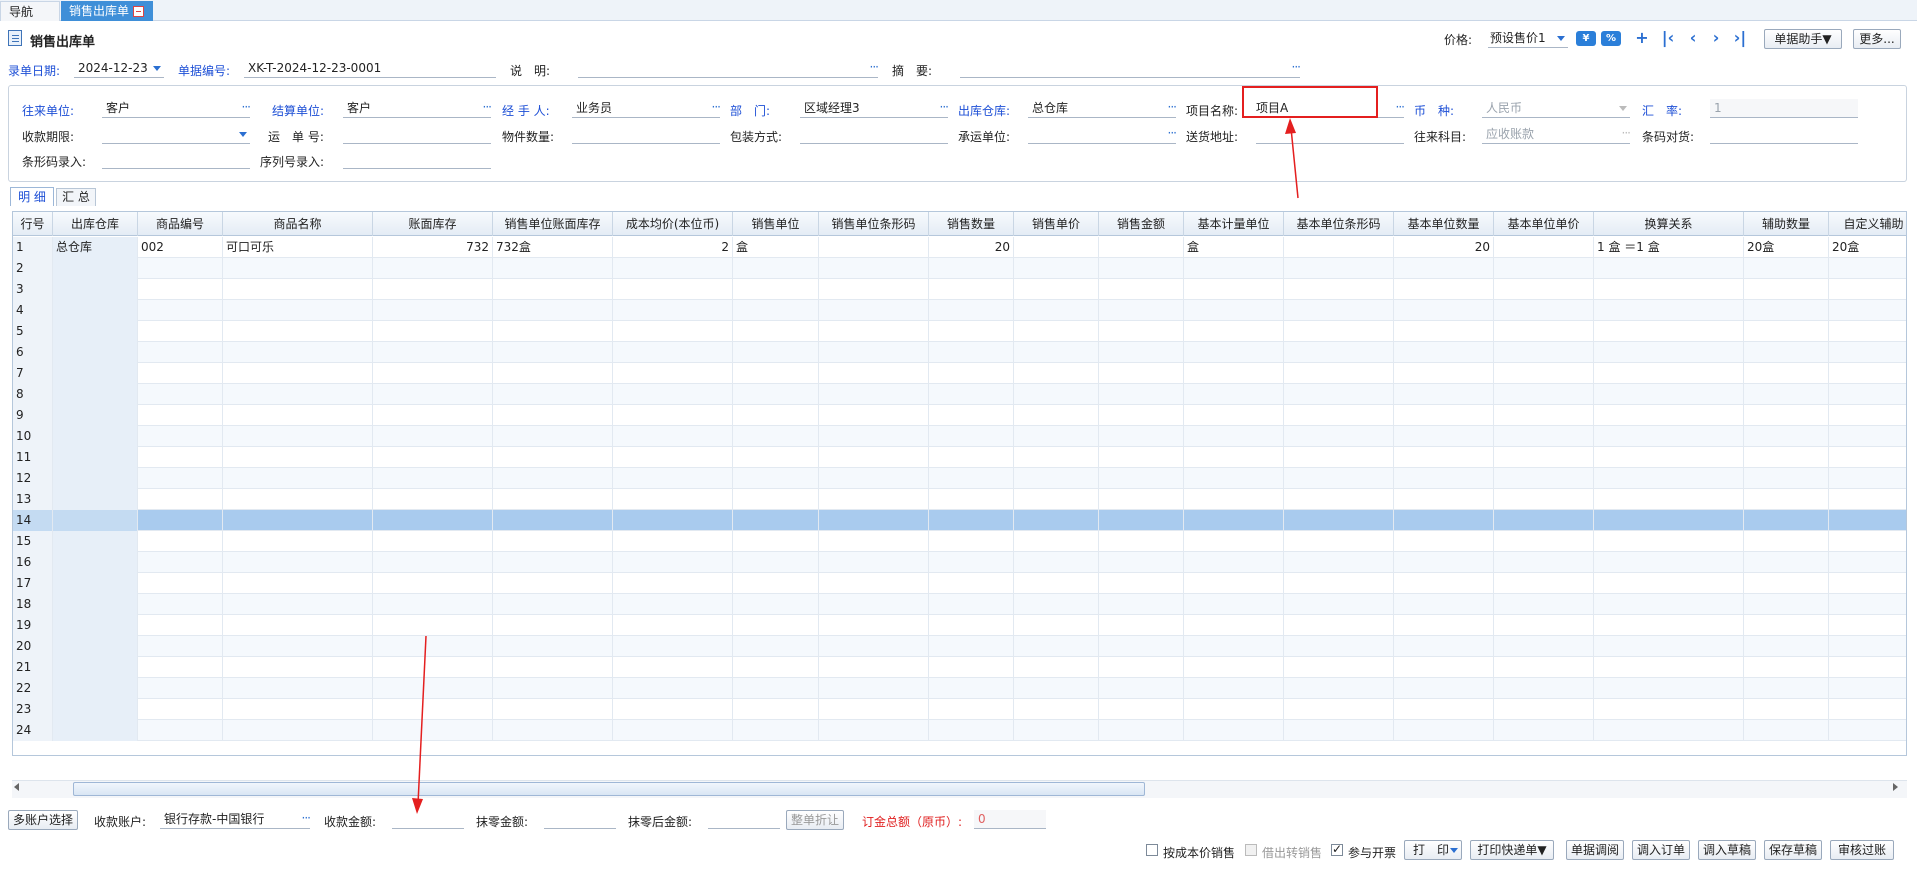 Image resolution: width=1917 pixels, height=874 pixels. I want to click on arrow-to-project-line, so click(1294, 163).